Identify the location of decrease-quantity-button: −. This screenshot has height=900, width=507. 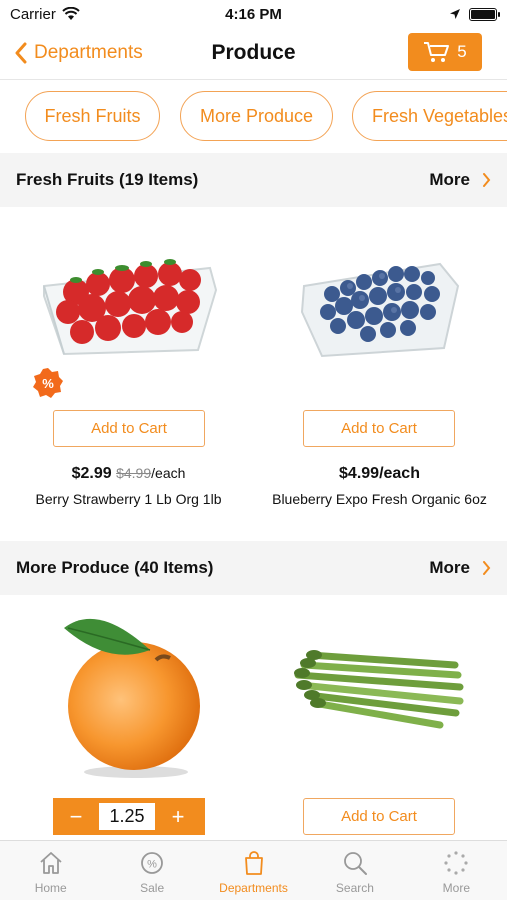
(76, 817).